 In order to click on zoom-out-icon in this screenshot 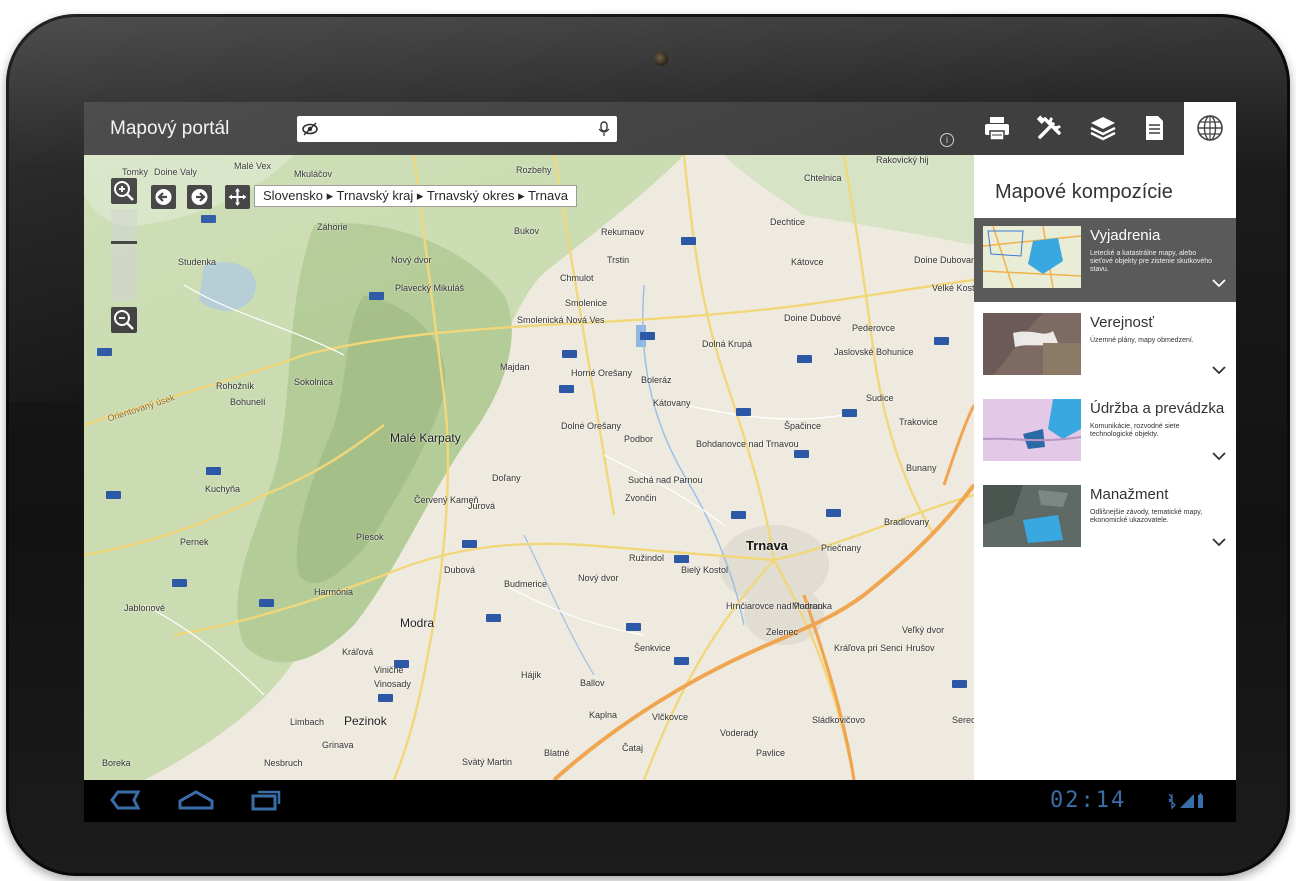, I will do `click(124, 320)`.